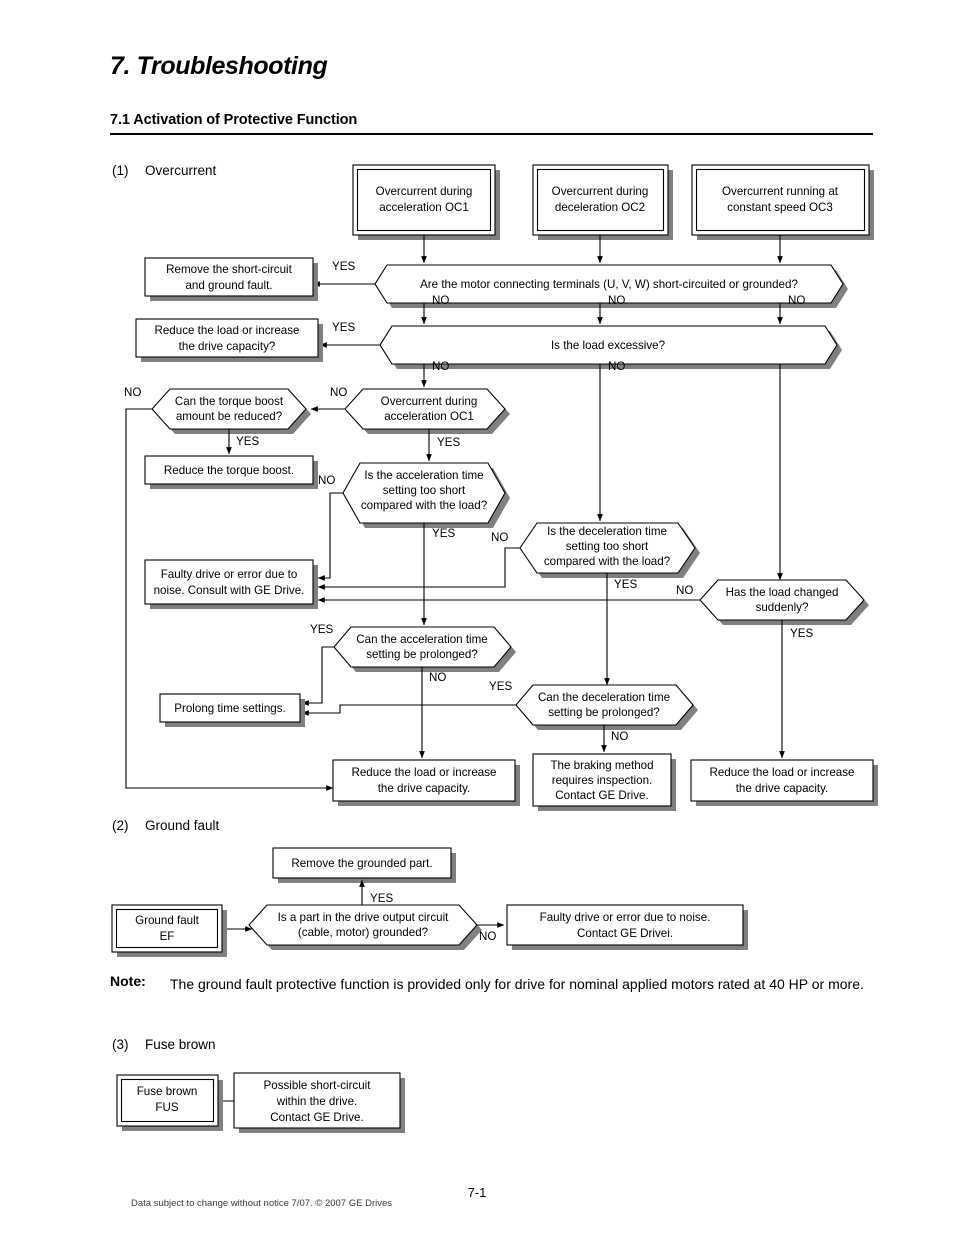 Image resolution: width=954 pixels, height=1235 pixels. I want to click on action-braking-method-line2: requires inspection., so click(602, 780).